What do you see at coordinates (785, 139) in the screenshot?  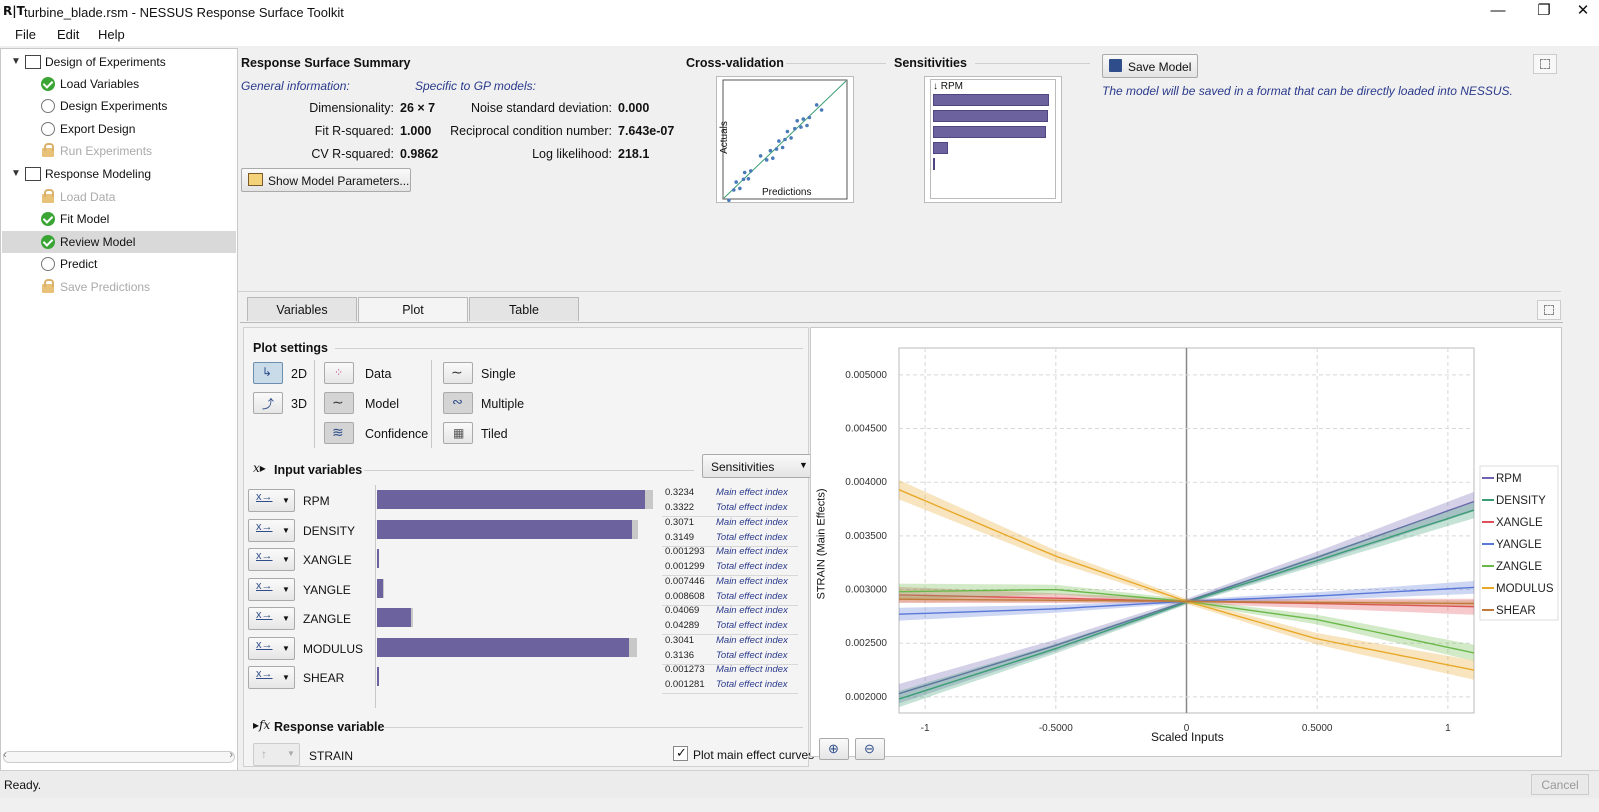 I see `crossval-plot: Predictions Actuals` at bounding box center [785, 139].